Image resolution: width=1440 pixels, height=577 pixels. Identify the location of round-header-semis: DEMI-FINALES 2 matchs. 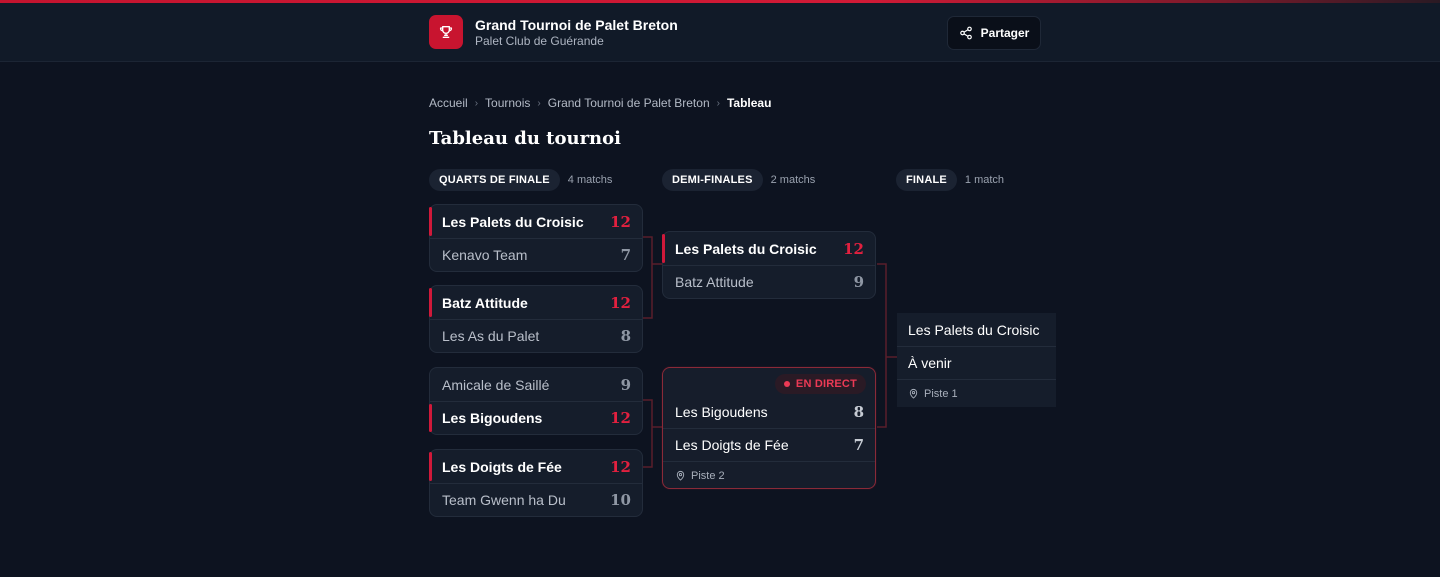
(738, 180).